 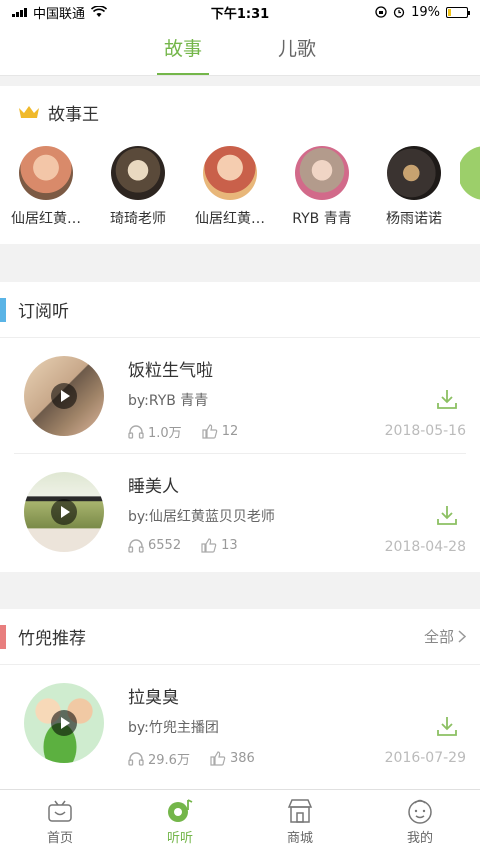 I want to click on story-king-title: 故事王, so click(x=73, y=114).